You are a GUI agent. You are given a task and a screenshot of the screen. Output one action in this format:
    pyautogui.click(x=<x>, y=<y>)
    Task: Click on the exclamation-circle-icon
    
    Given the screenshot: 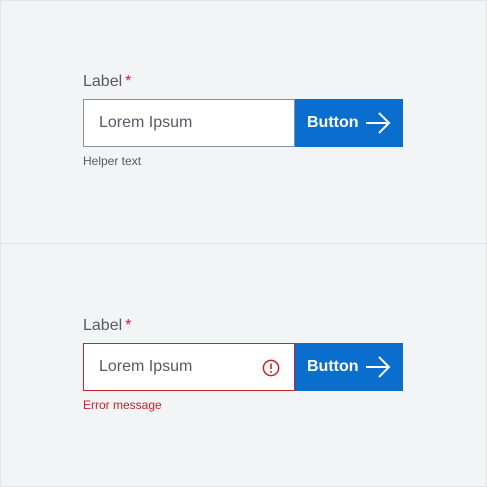 What is the action you would take?
    pyautogui.click(x=271, y=368)
    